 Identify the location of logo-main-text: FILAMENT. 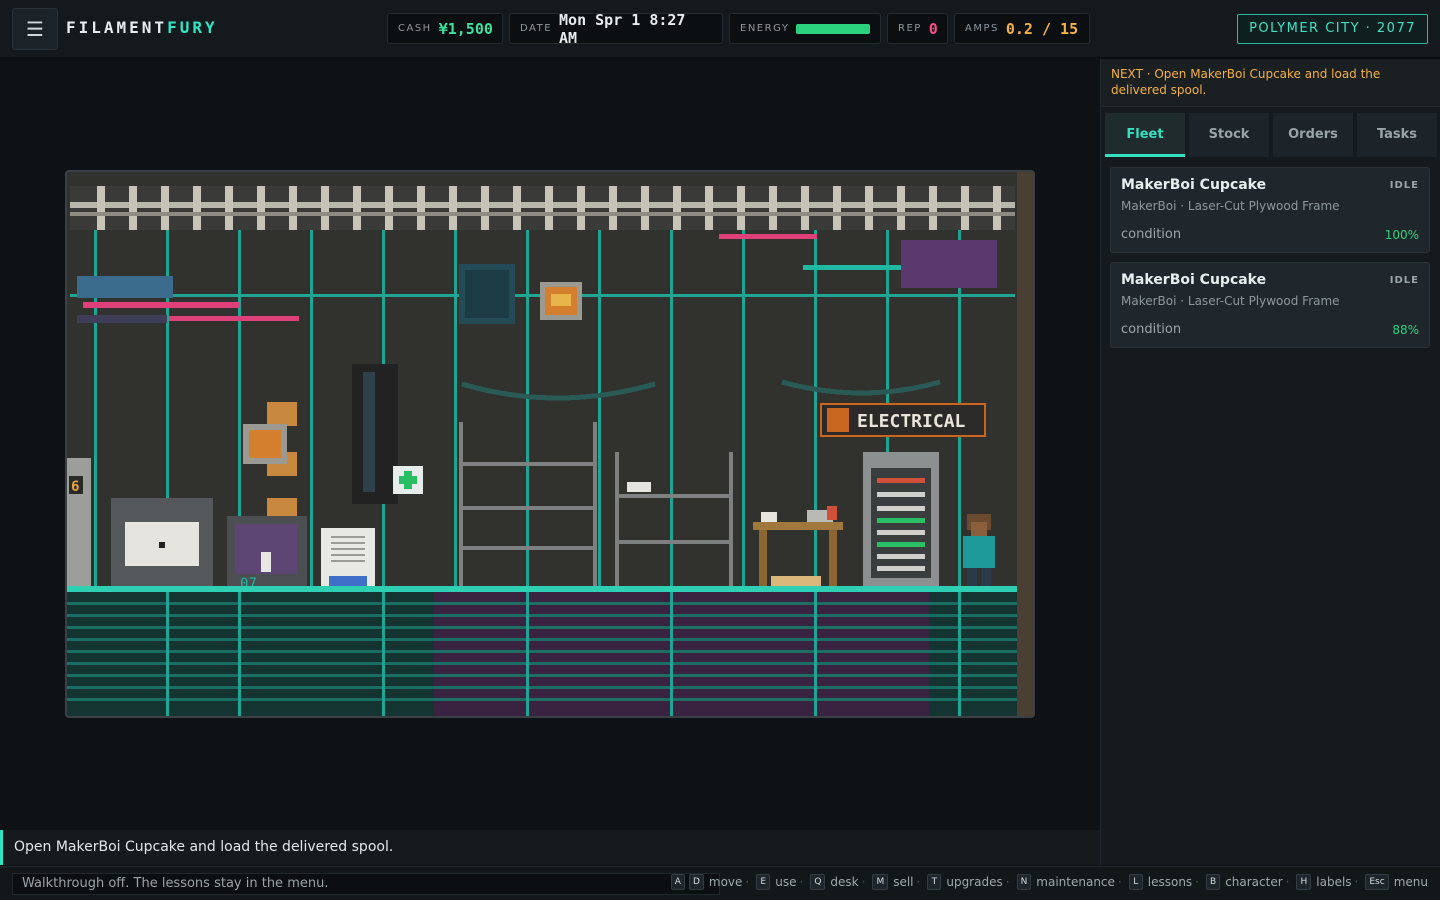
(117, 27).